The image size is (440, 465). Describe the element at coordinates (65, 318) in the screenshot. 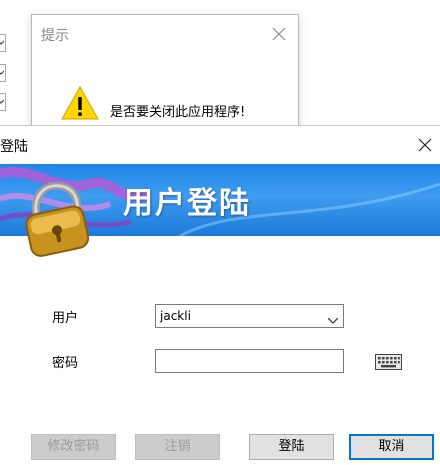

I see `user-label: 用户` at that location.